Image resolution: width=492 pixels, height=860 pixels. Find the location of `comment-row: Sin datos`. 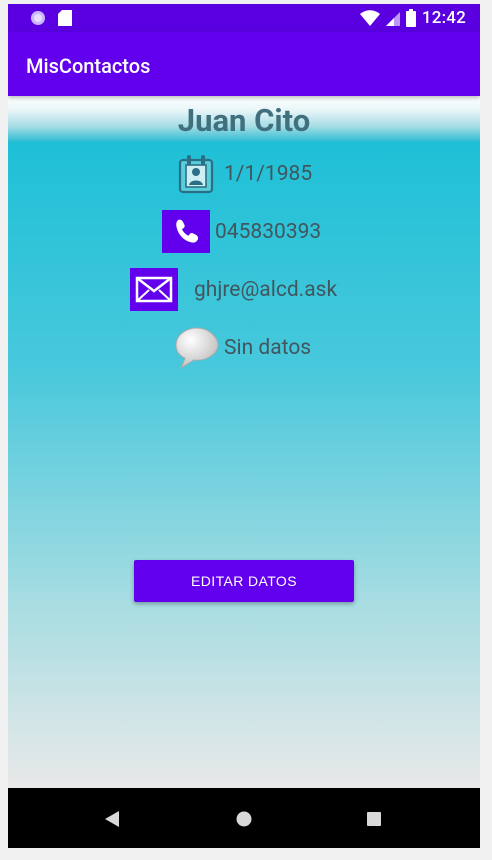

comment-row: Sin datos is located at coordinates (242, 348).